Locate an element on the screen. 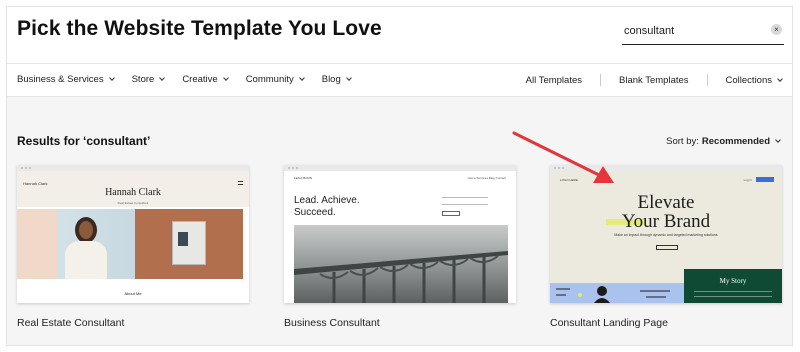  preview-login: Log In is located at coordinates (747, 180).